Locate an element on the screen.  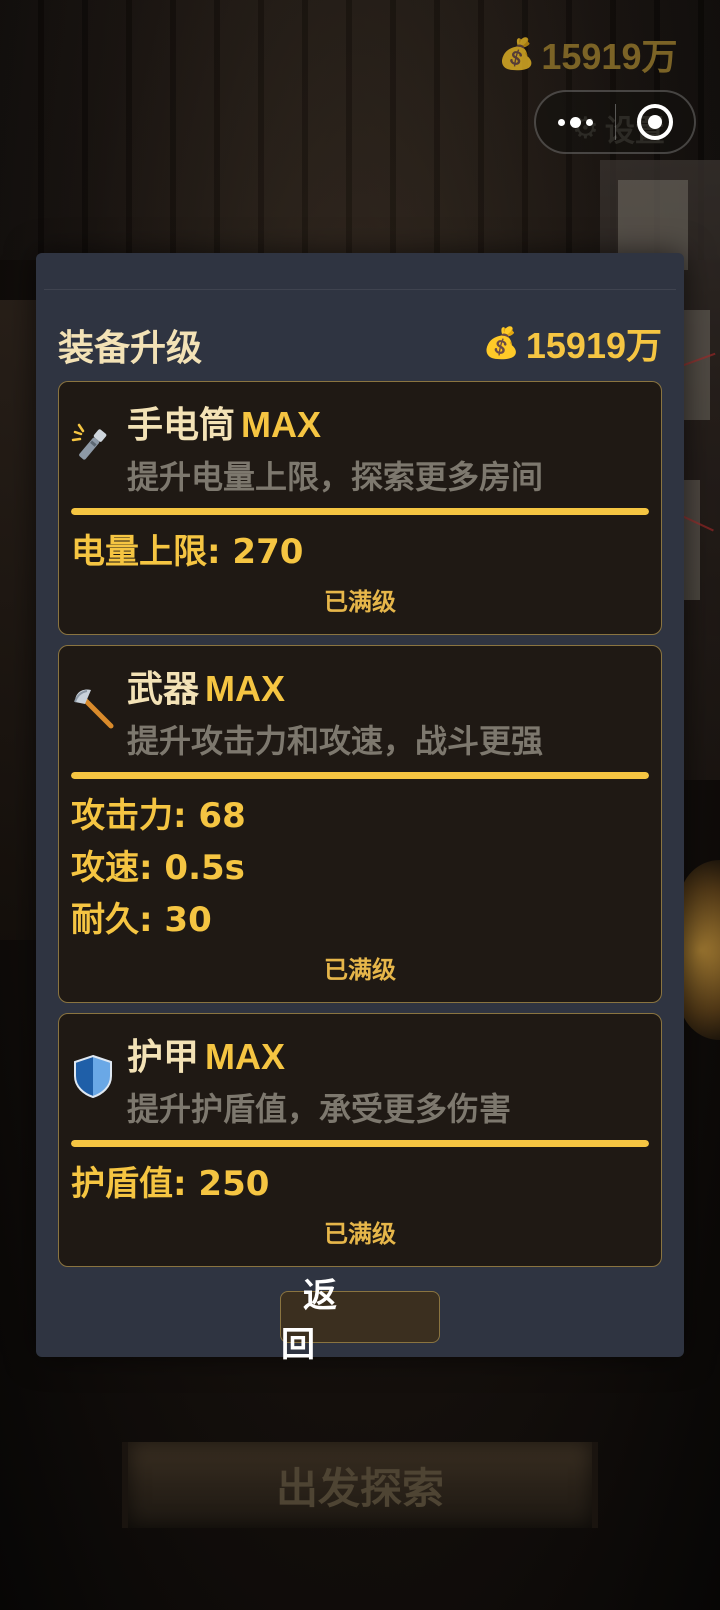
back-button: 返 回 is located at coordinates (360, 1320).